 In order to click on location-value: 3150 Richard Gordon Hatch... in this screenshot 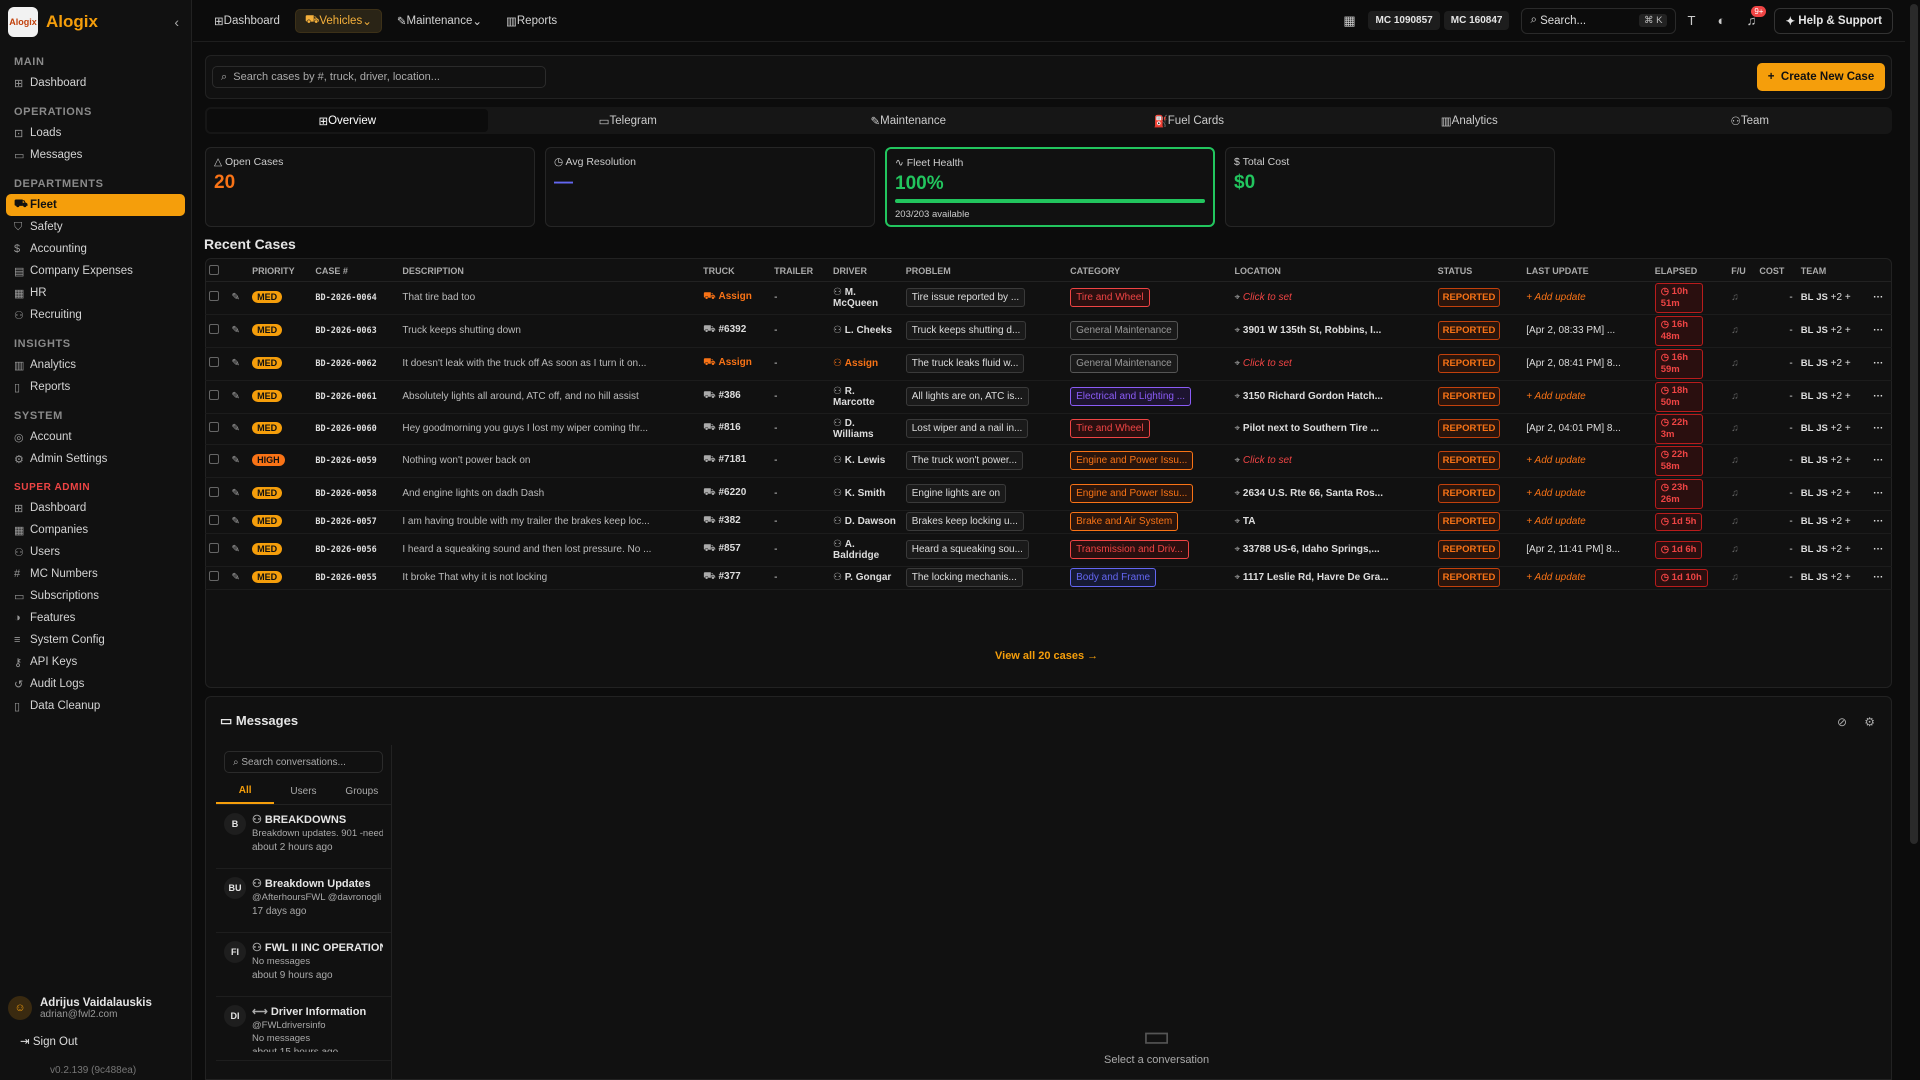, I will do `click(1313, 396)`.